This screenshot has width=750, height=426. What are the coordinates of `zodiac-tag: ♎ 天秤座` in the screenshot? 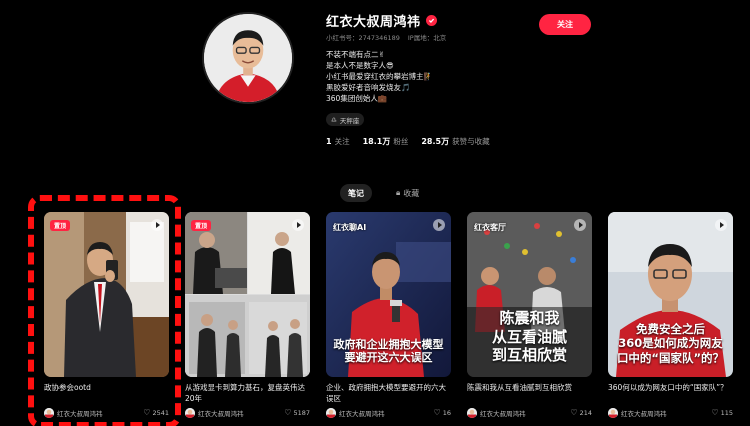 It's located at (345, 119).